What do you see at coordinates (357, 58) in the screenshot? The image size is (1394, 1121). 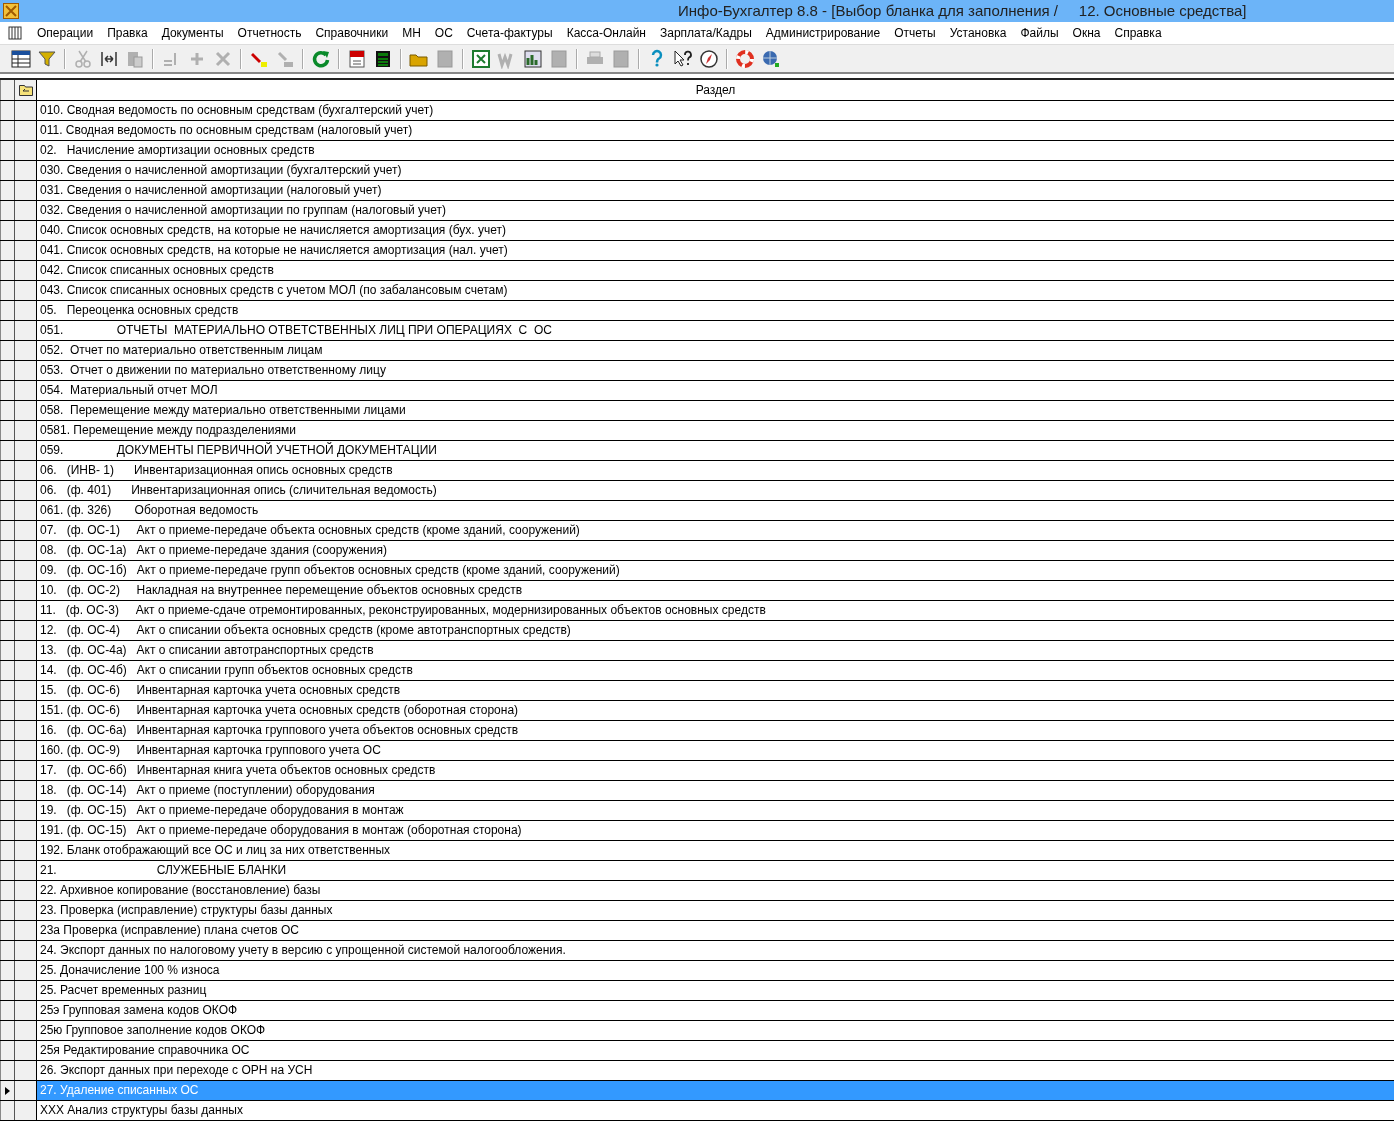 I see `calendar-icon` at bounding box center [357, 58].